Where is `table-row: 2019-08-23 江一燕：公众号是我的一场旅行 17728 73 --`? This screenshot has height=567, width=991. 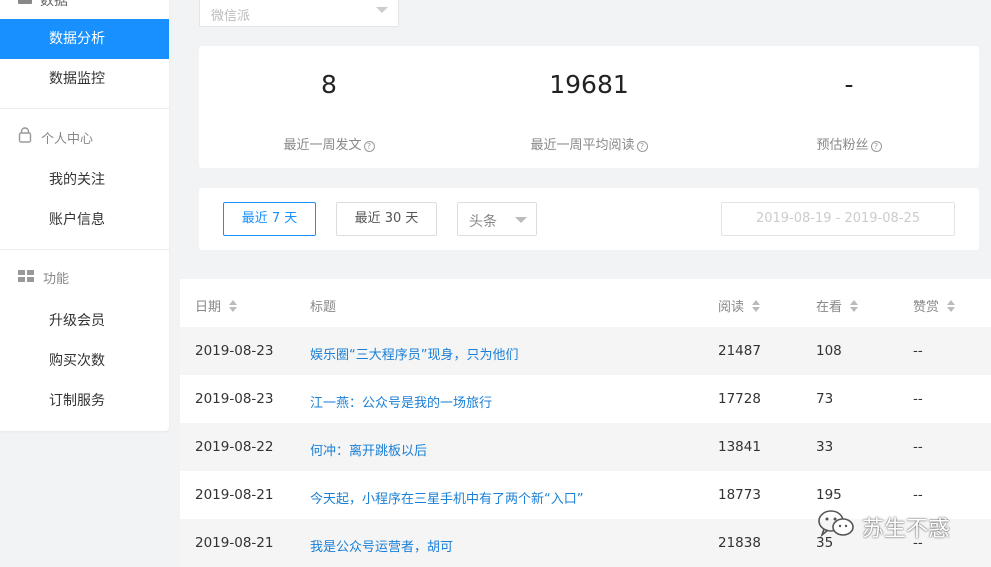 table-row: 2019-08-23 江一燕：公众号是我的一场旅行 17728 73 -- is located at coordinates (585, 399).